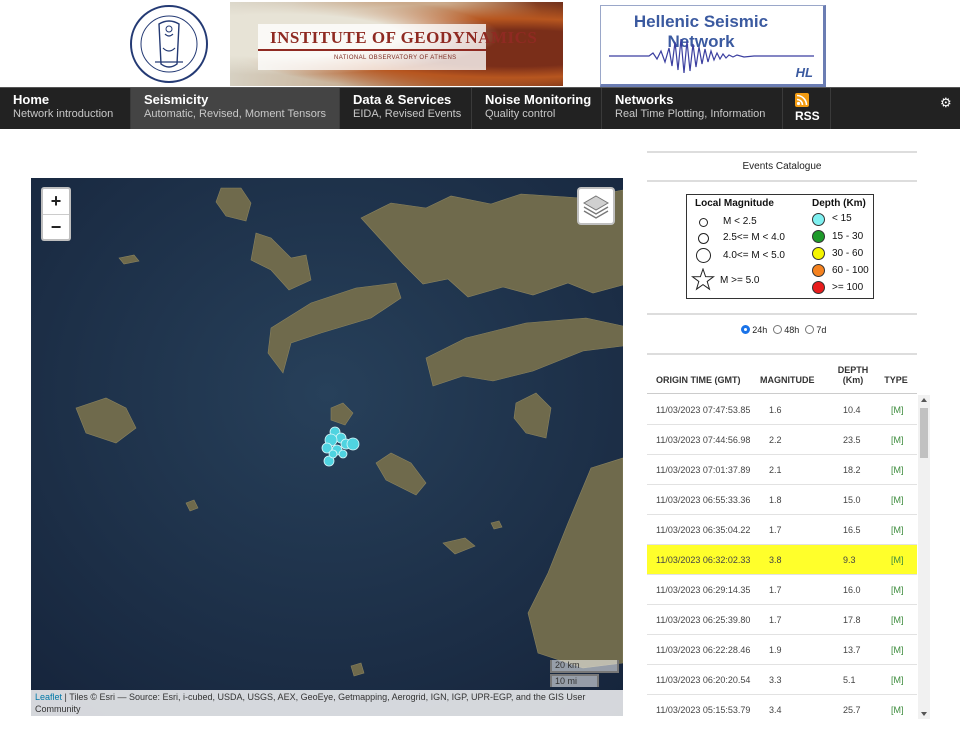 Image resolution: width=960 pixels, height=742 pixels. What do you see at coordinates (848, 236) in the screenshot?
I see `depth-class: 15 - 30` at bounding box center [848, 236].